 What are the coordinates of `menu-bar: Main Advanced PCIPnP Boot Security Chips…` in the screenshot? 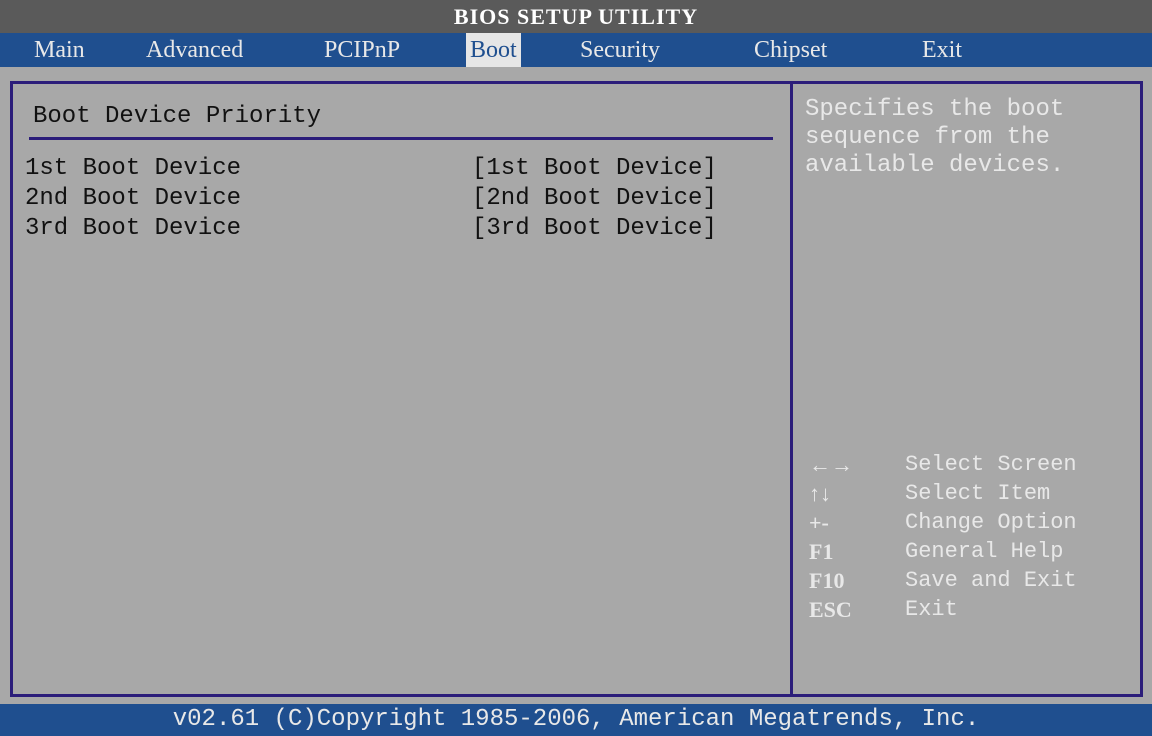 It's located at (576, 50).